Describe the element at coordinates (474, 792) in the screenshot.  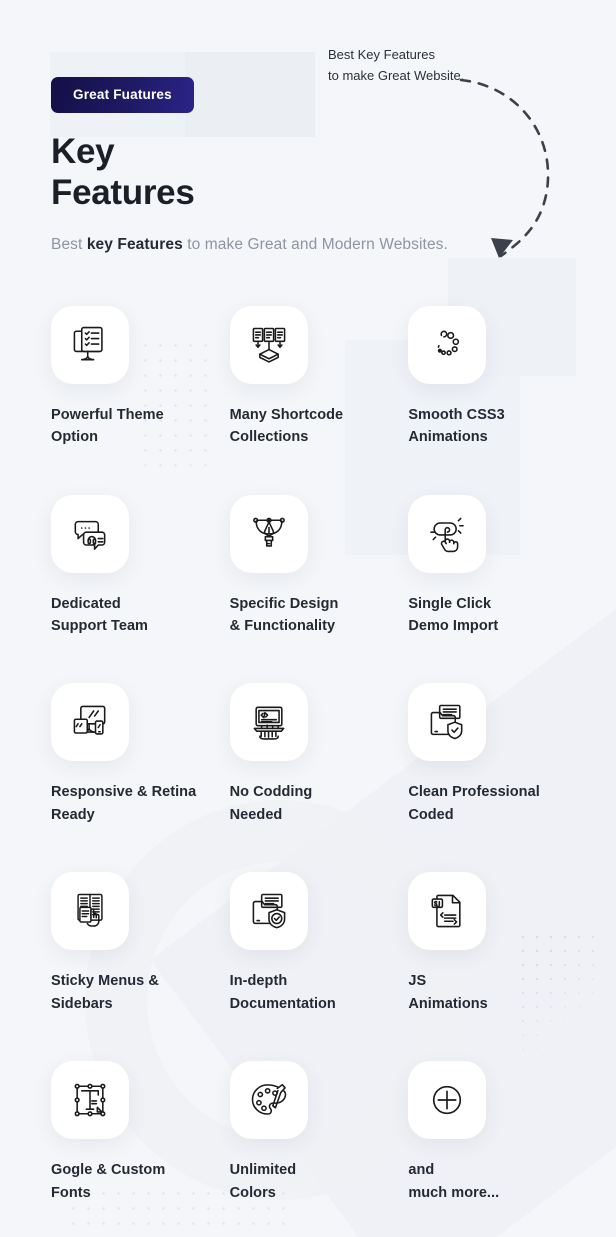
I see `feature-label-line-1: Clean Professional` at that location.